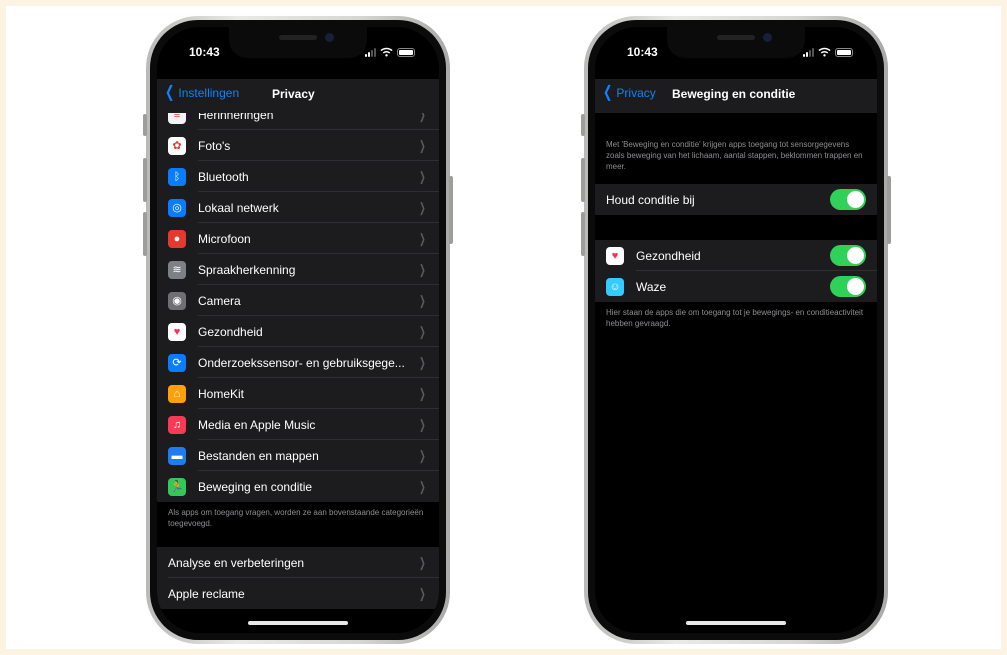  What do you see at coordinates (668, 255) in the screenshot?
I see `app-label: Gezondheid` at bounding box center [668, 255].